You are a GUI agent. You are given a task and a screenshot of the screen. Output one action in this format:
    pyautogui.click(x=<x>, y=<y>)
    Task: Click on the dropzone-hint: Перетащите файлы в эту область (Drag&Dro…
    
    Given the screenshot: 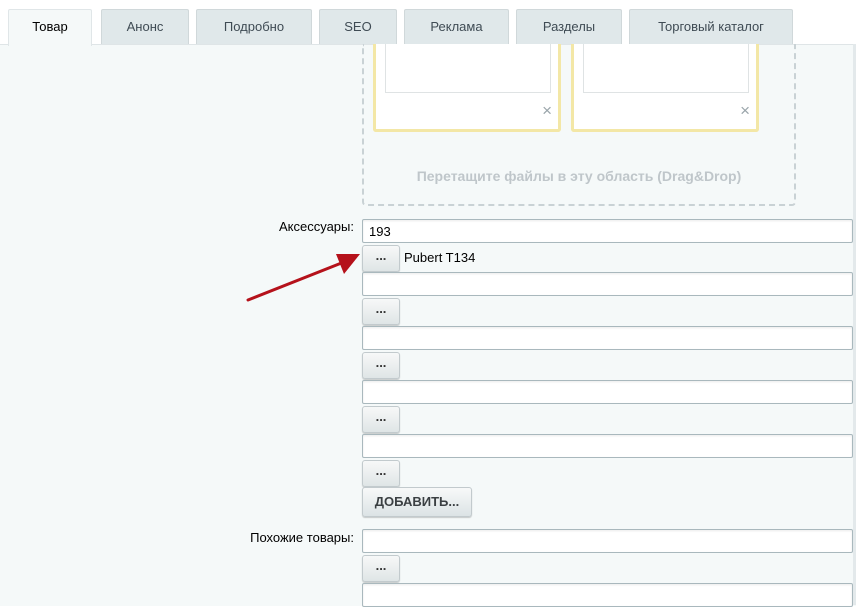 What is the action you would take?
    pyautogui.click(x=579, y=176)
    